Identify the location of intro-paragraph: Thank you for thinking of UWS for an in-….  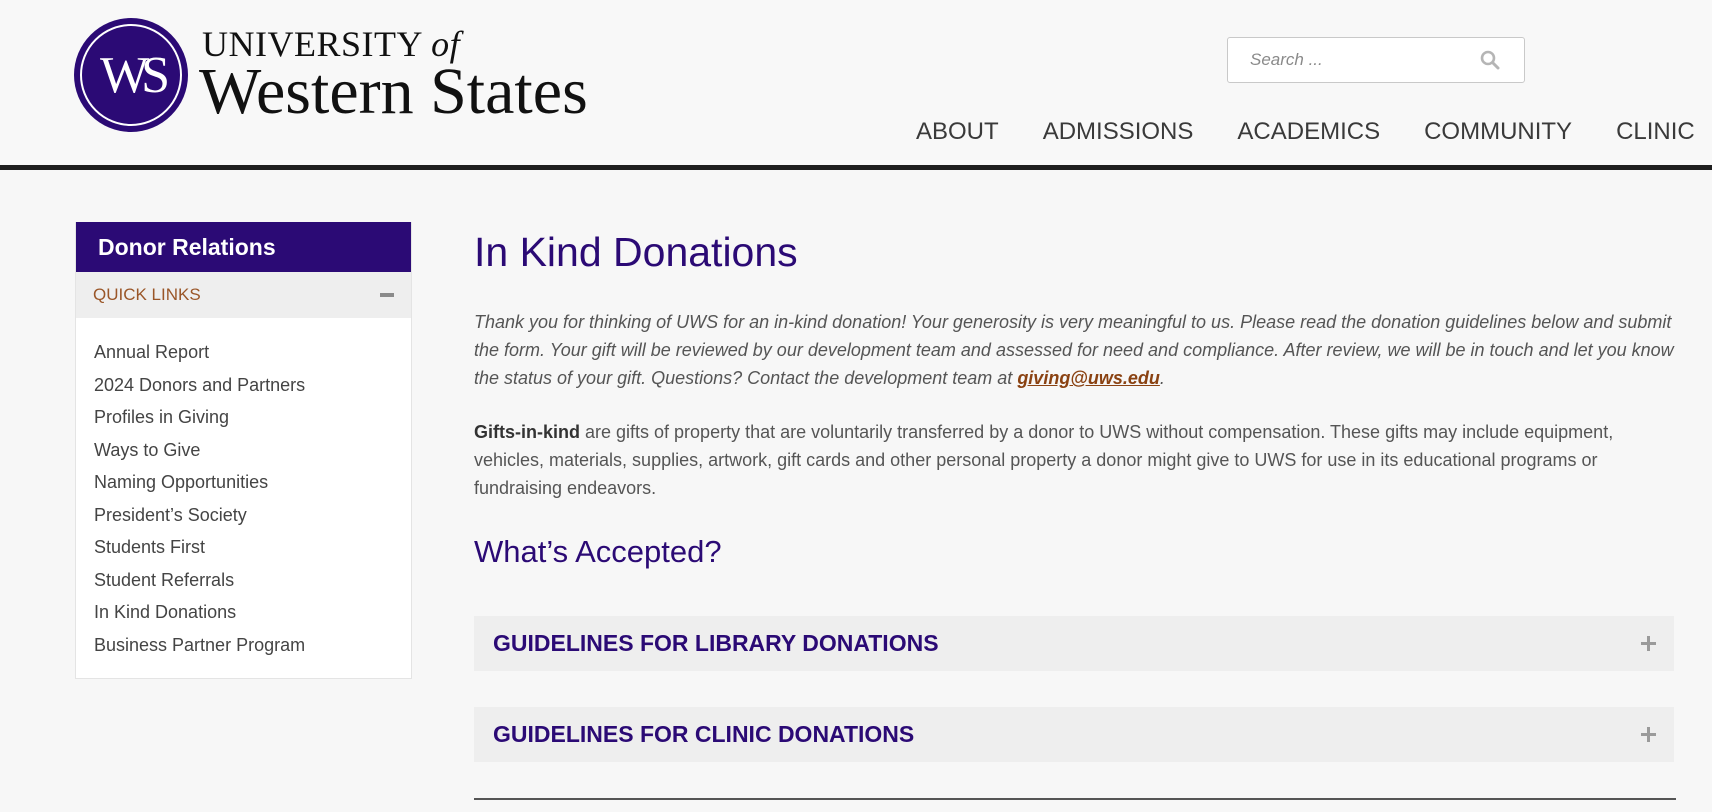
(1075, 350).